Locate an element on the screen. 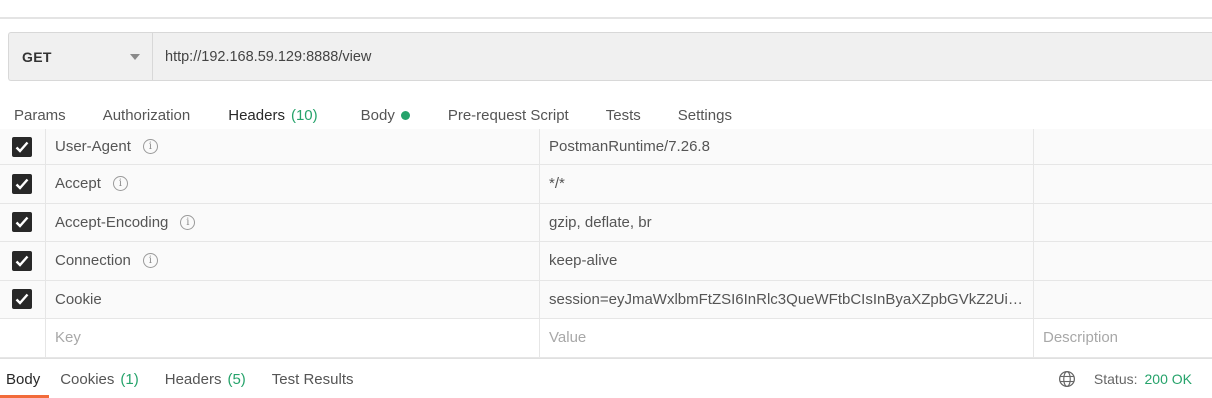 This screenshot has width=1212, height=398. new-header-row: Key Value Description is located at coordinates (606, 338).